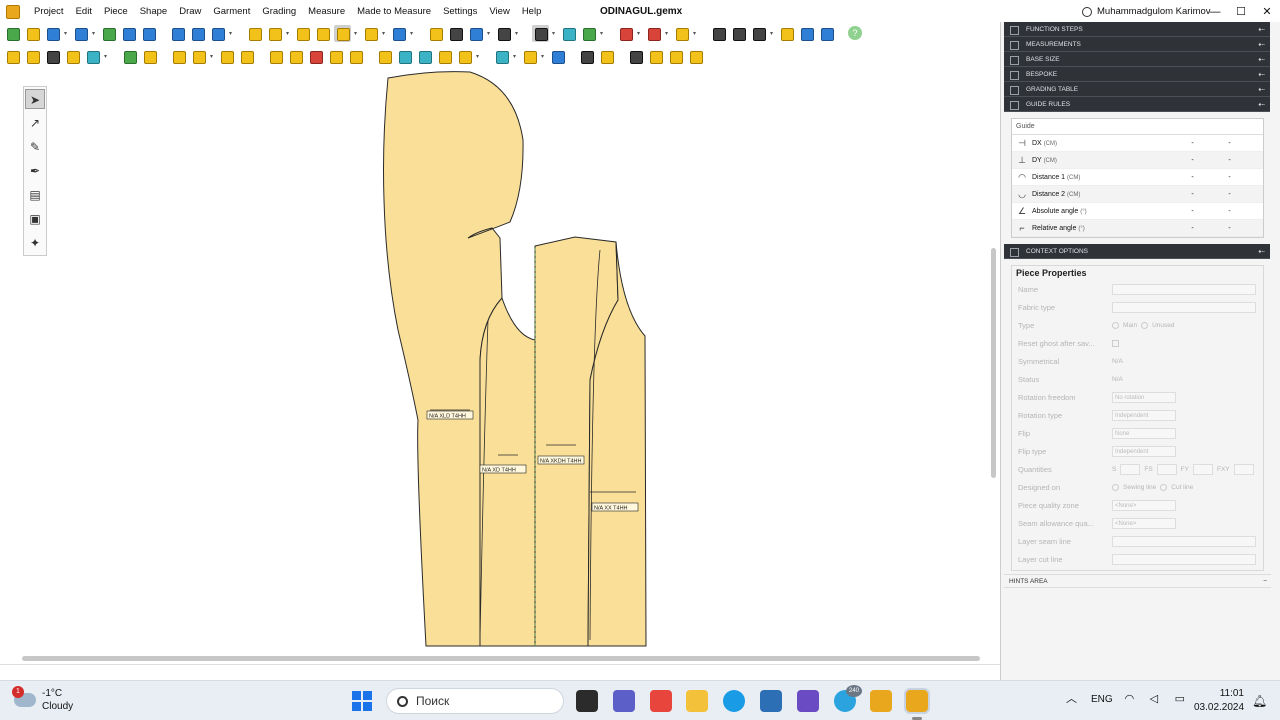 Image resolution: width=1280 pixels, height=720 pixels. What do you see at coordinates (1115, 487) in the screenshot?
I see `sewing-line-radio` at bounding box center [1115, 487].